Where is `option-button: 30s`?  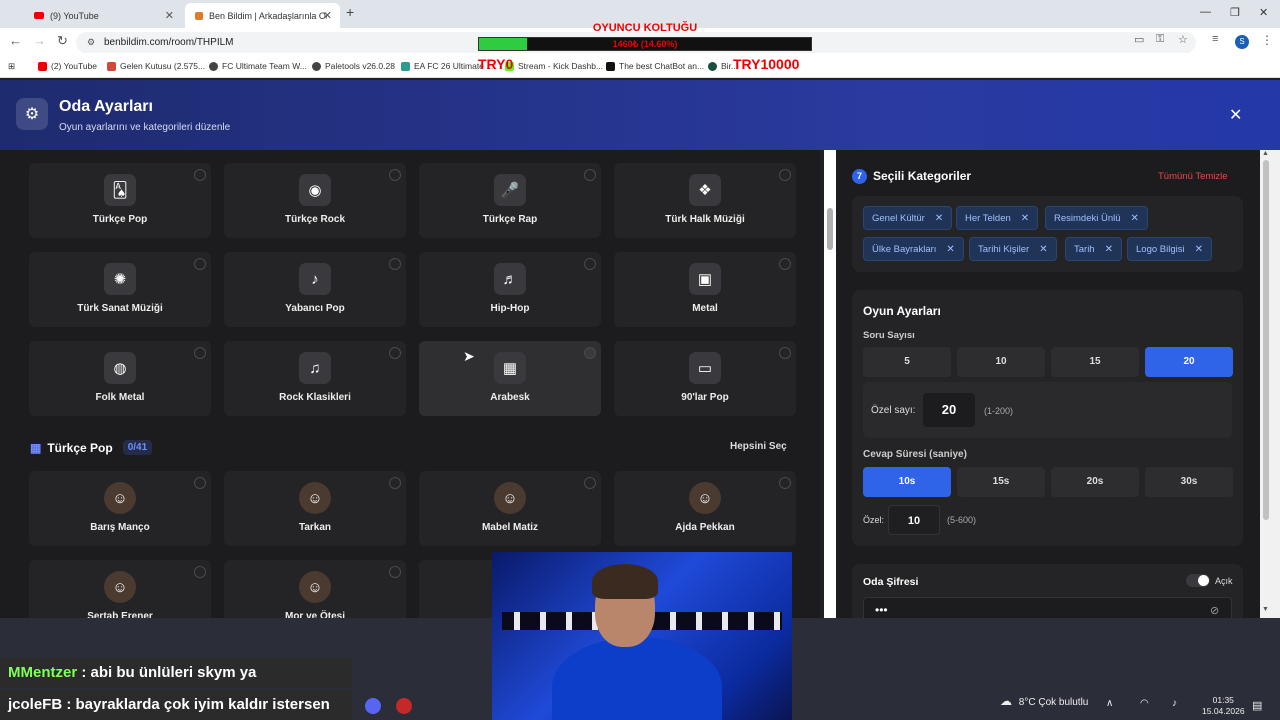 option-button: 30s is located at coordinates (1189, 482).